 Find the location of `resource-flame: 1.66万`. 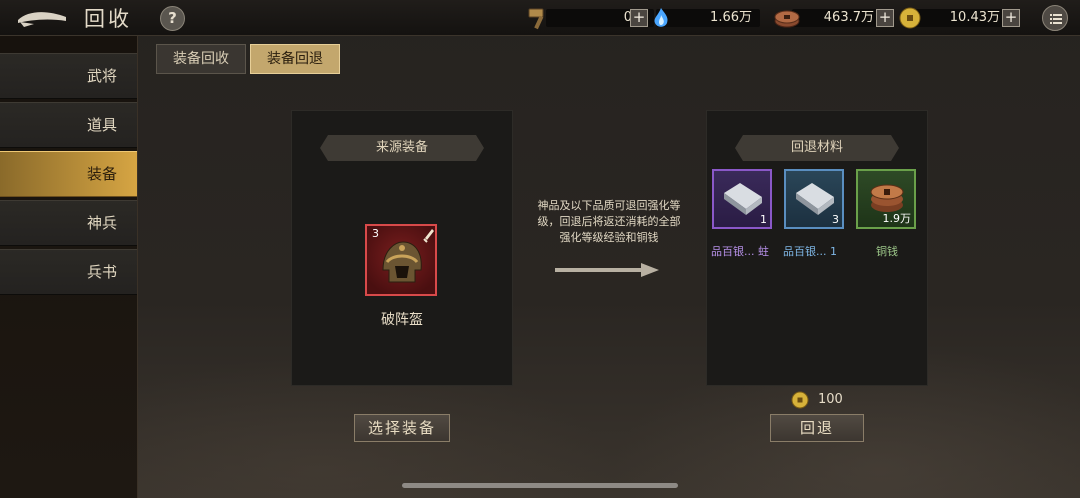

resource-flame: 1.66万 is located at coordinates (705, 18).